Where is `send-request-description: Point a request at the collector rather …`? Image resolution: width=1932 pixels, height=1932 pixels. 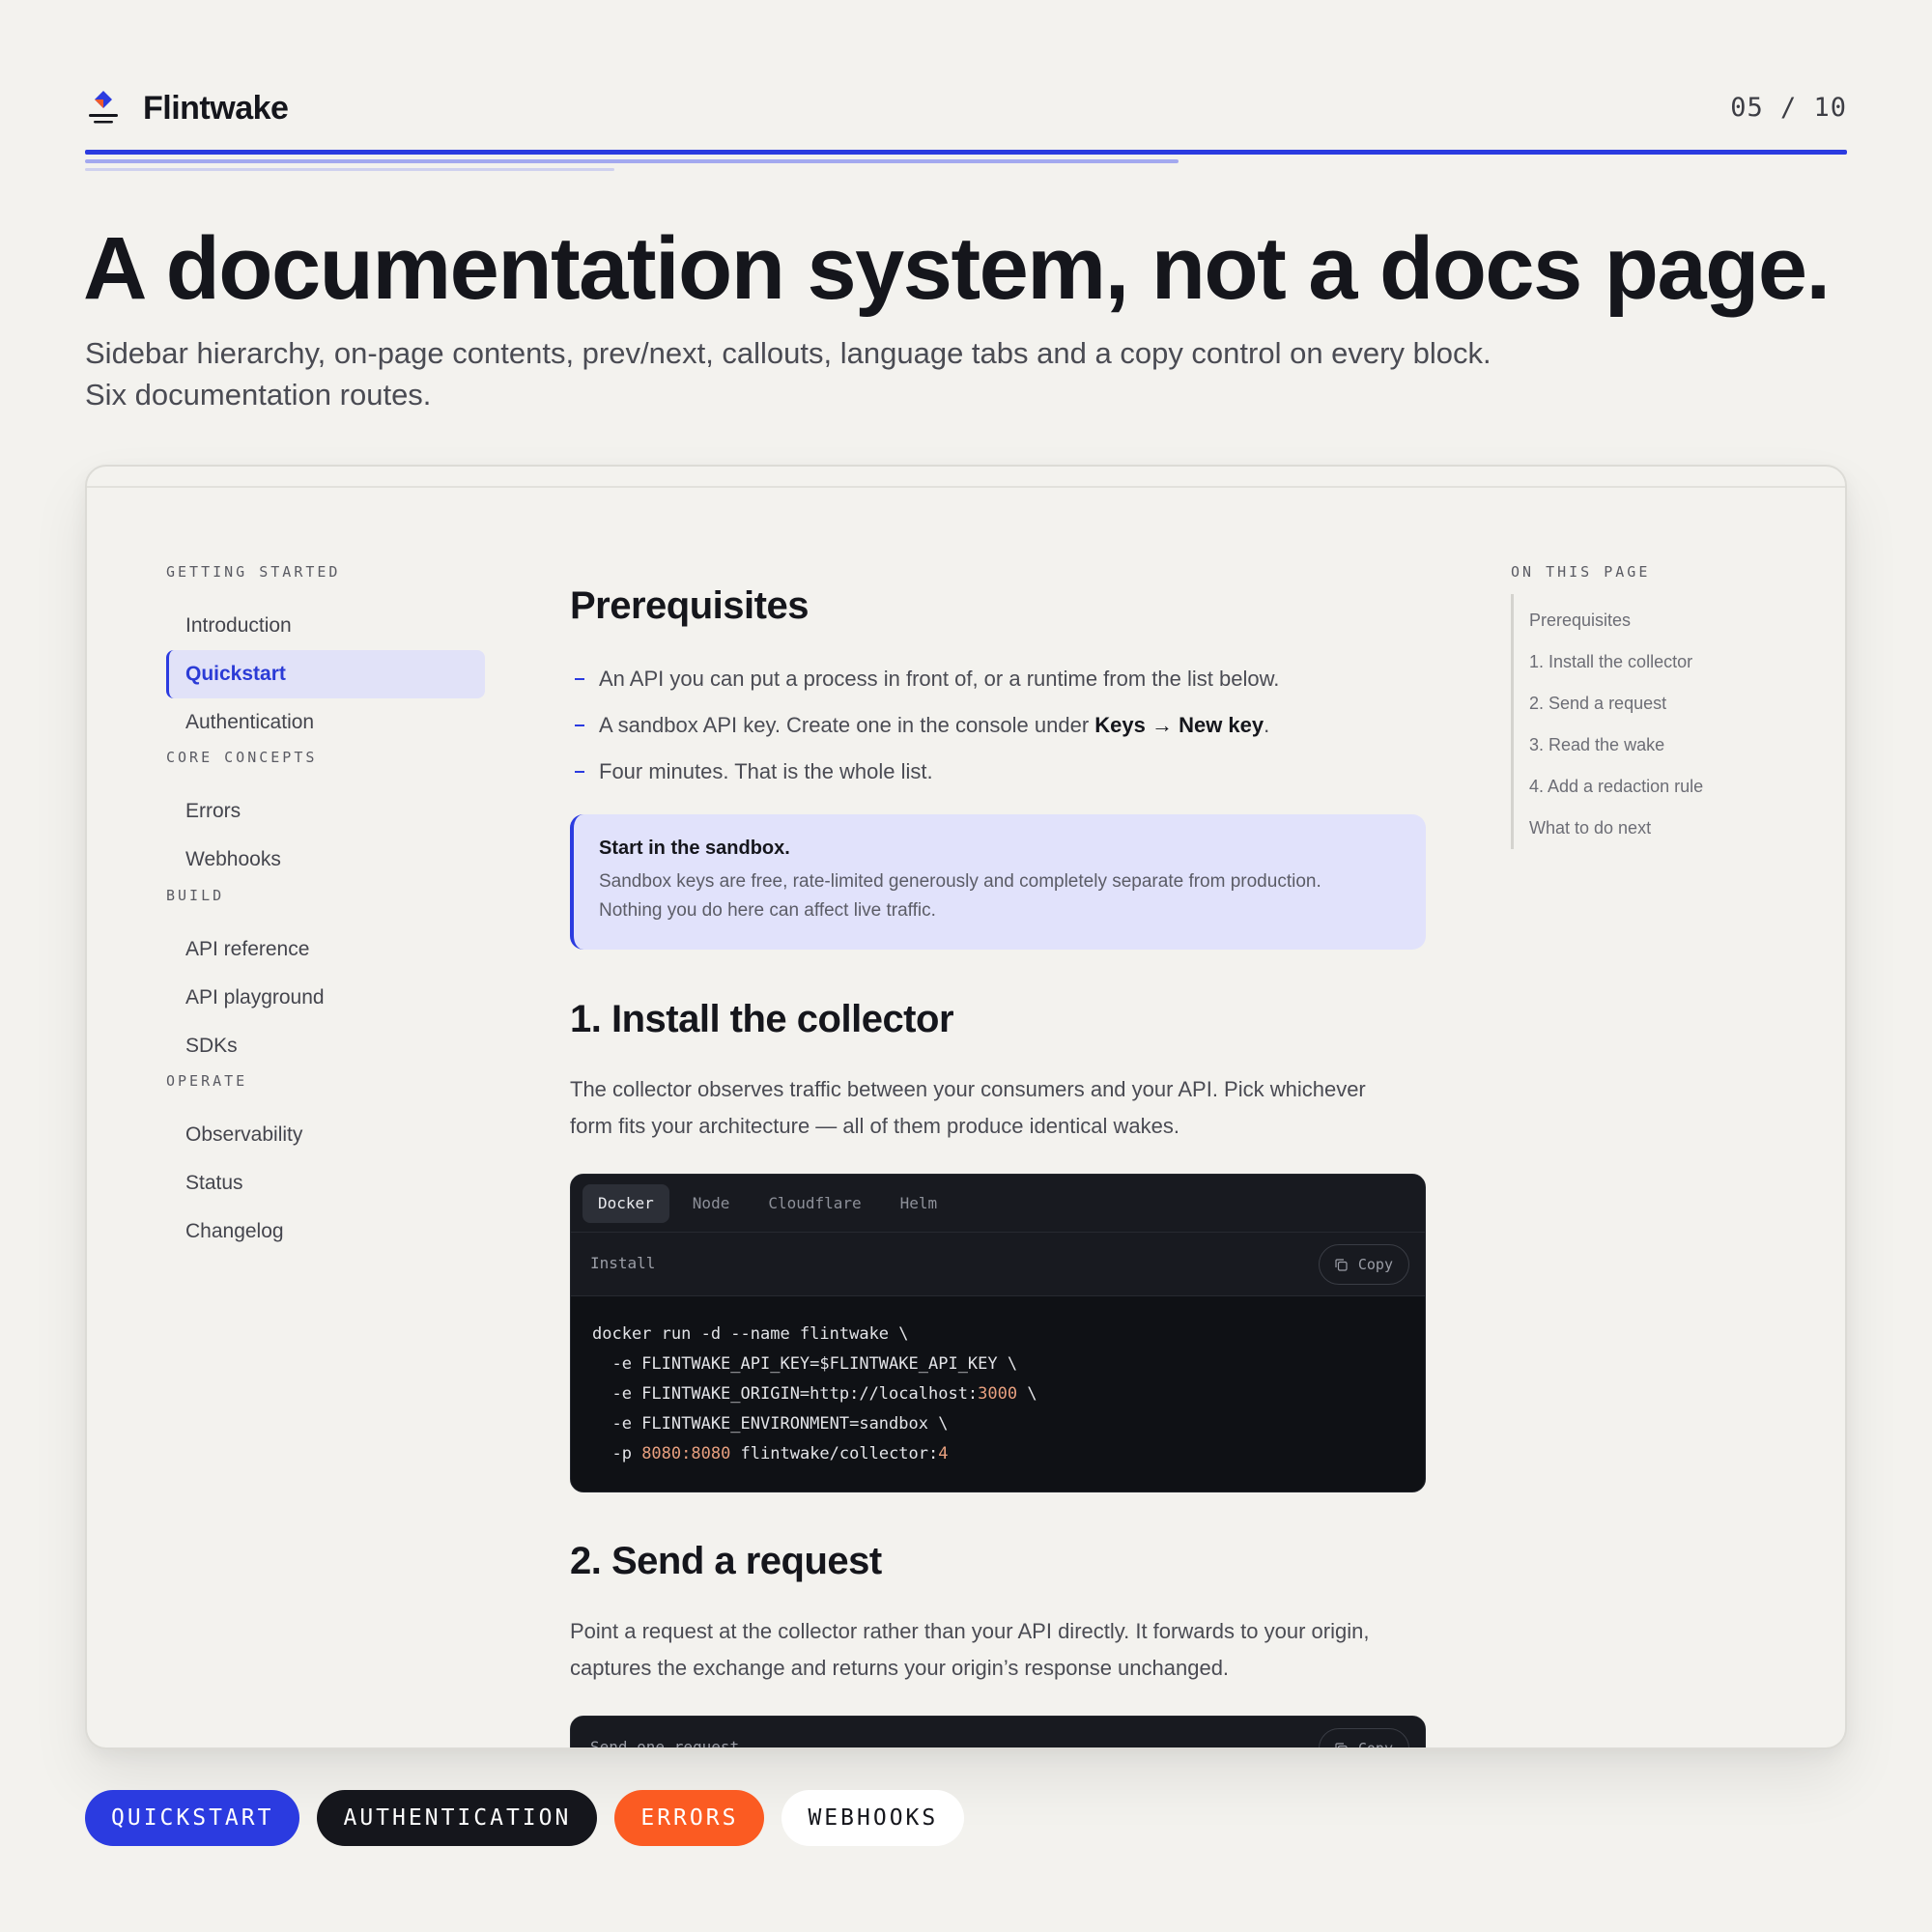 send-request-description: Point a request at the collector rather … is located at coordinates (1005, 1650).